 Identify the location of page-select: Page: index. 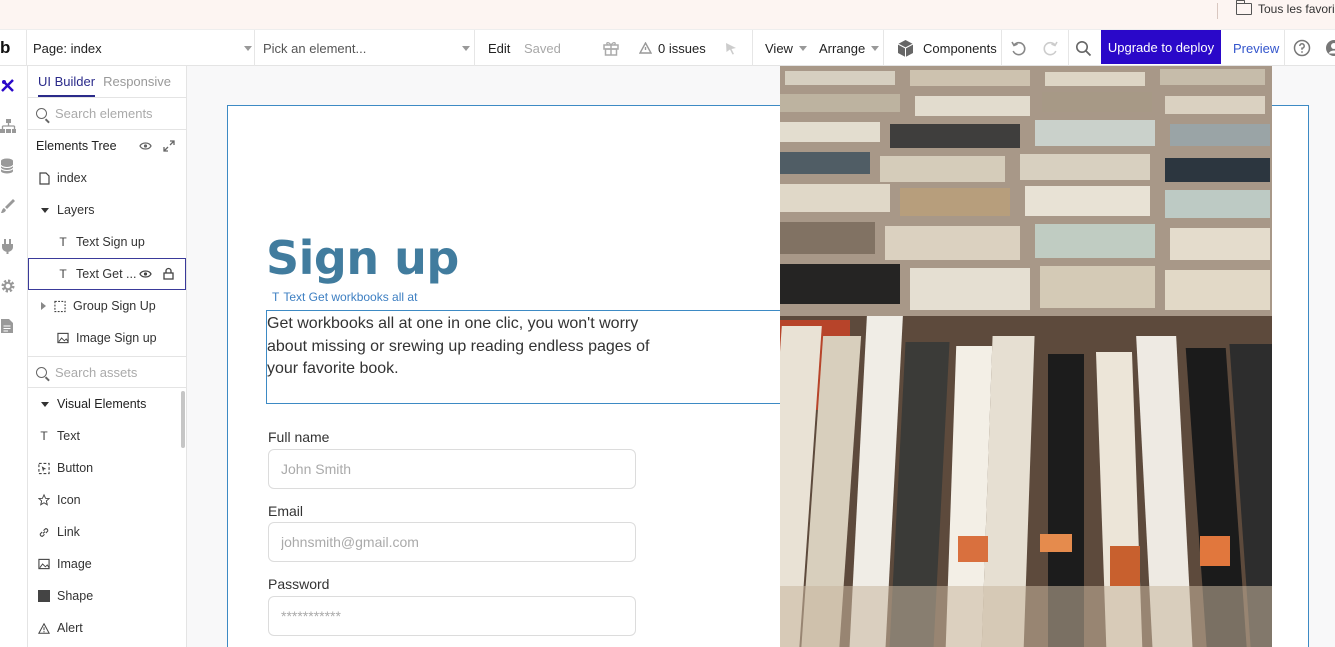
(142, 48).